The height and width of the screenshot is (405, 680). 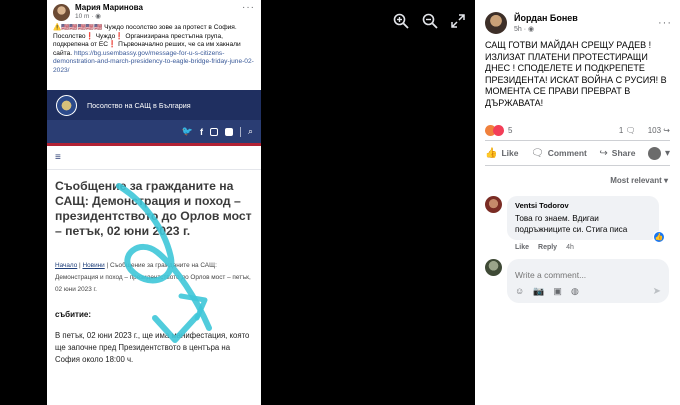 I want to click on search-icon: ⌕, so click(x=250, y=131).